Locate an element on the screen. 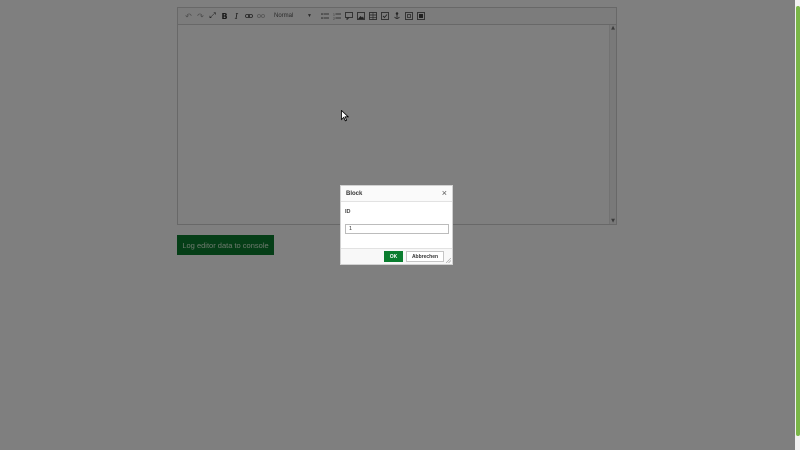  id-field is located at coordinates (397, 229).